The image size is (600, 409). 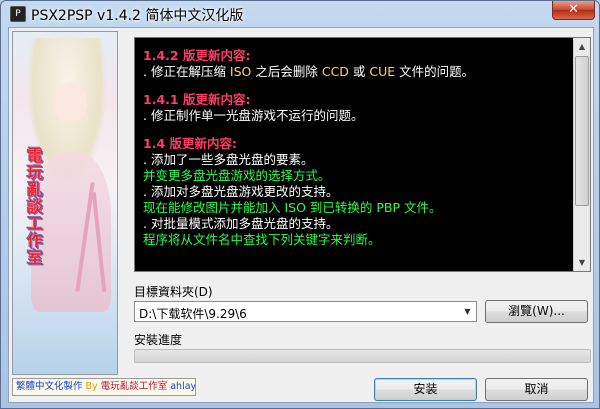 I want to click on changelog-line: . 修正在解压缩 ISO 之后会删除 CCD 或 CUE 文件的问题。, so click(x=309, y=71).